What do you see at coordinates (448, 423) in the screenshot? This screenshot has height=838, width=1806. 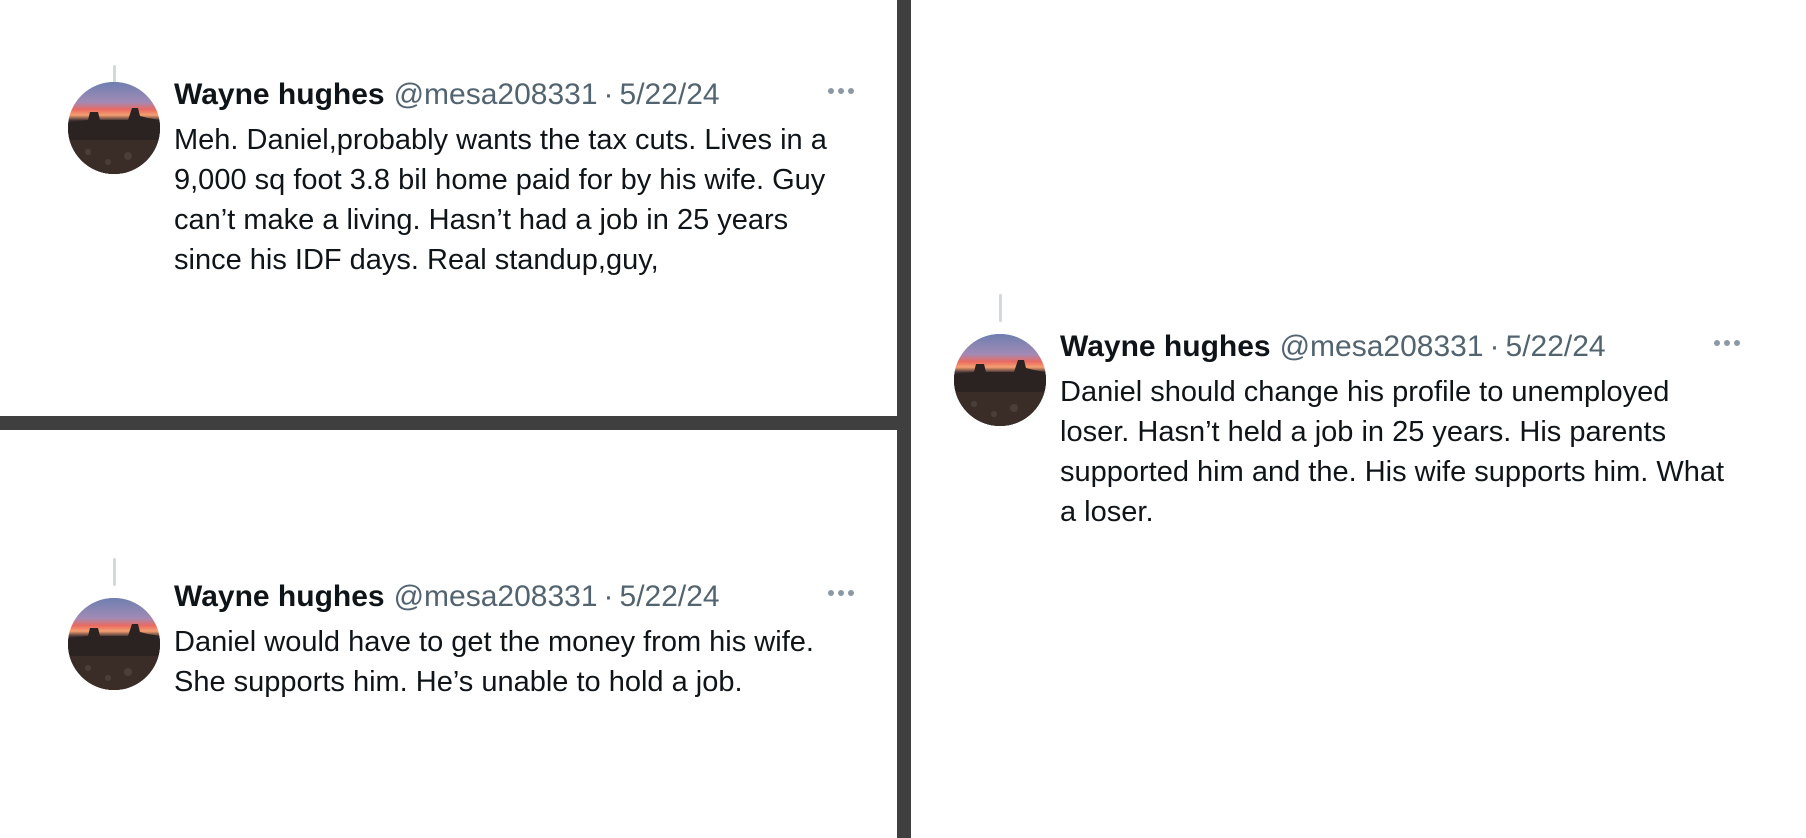 I see `collage-divider-horizontal` at bounding box center [448, 423].